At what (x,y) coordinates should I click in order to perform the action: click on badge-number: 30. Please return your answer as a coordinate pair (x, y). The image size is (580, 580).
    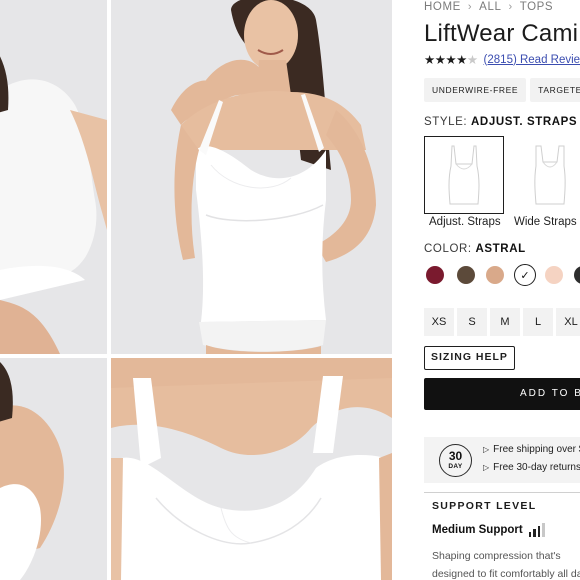
    Looking at the image, I should click on (455, 456).